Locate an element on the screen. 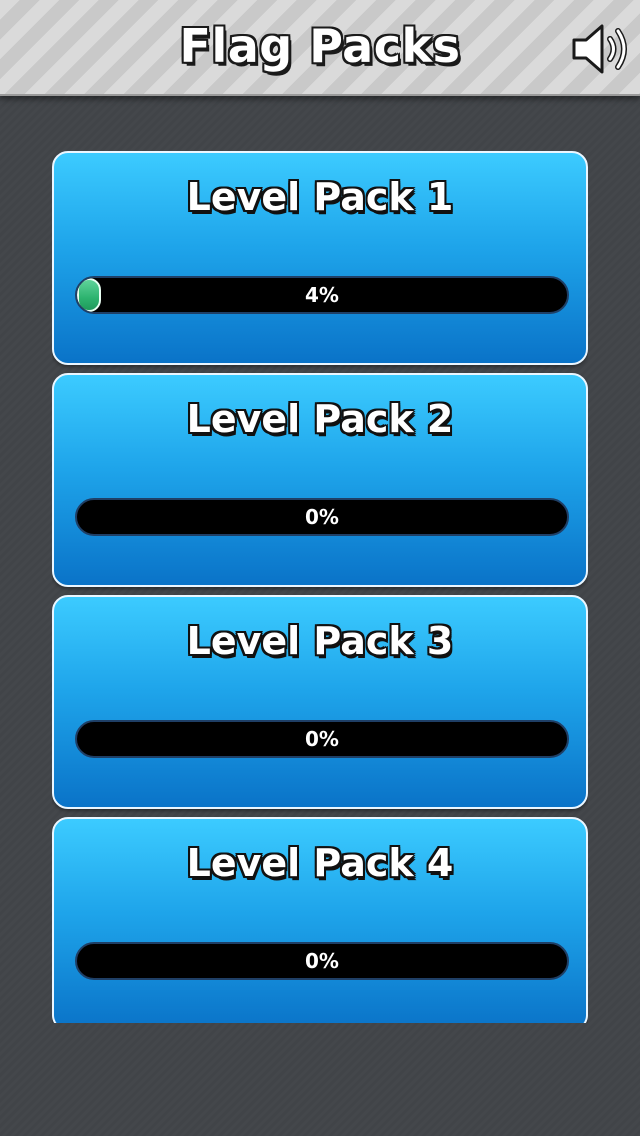 This screenshot has height=1136, width=640. sound-toggle-button is located at coordinates (601, 49).